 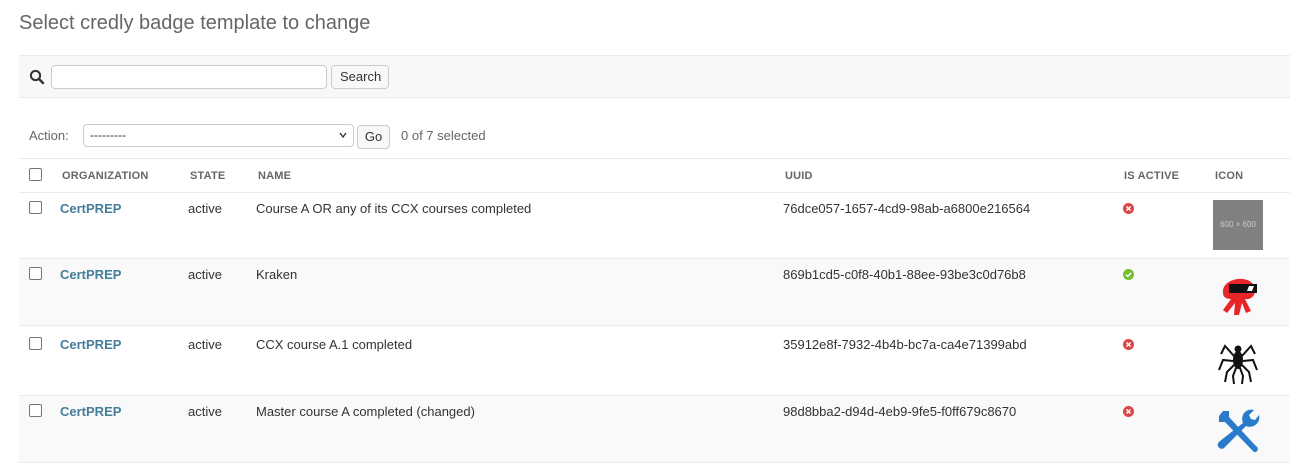 I want to click on uuid-cell: 35912e8f-7932-4b4b-bc7a-ca4e71399abd, so click(x=905, y=344).